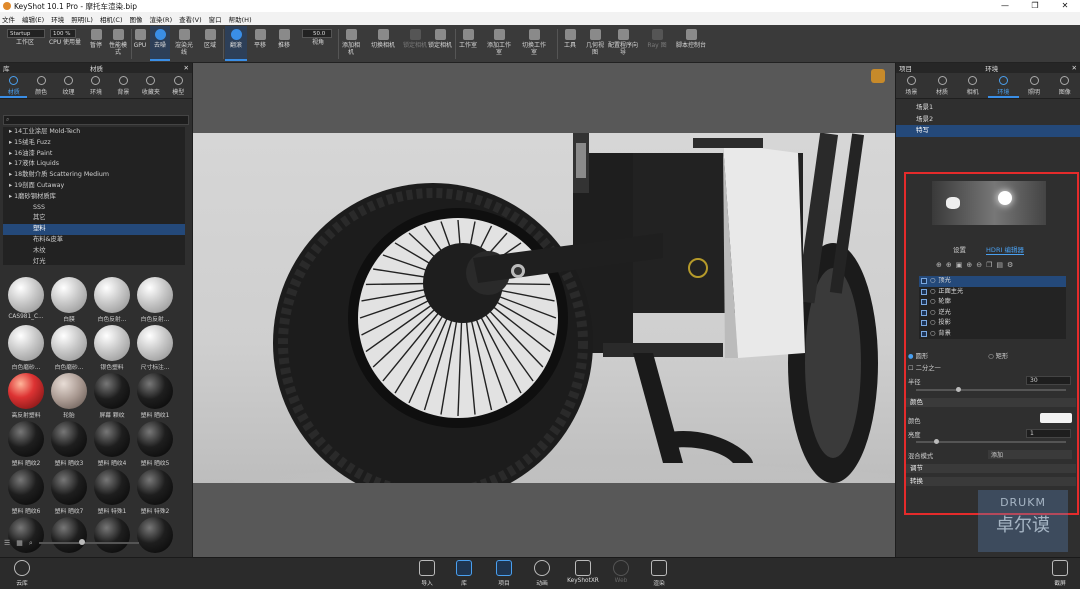  What do you see at coordinates (1005, 249) in the screenshot?
I see `tab-hdri-editor: HDRI 编辑器` at bounding box center [1005, 249].